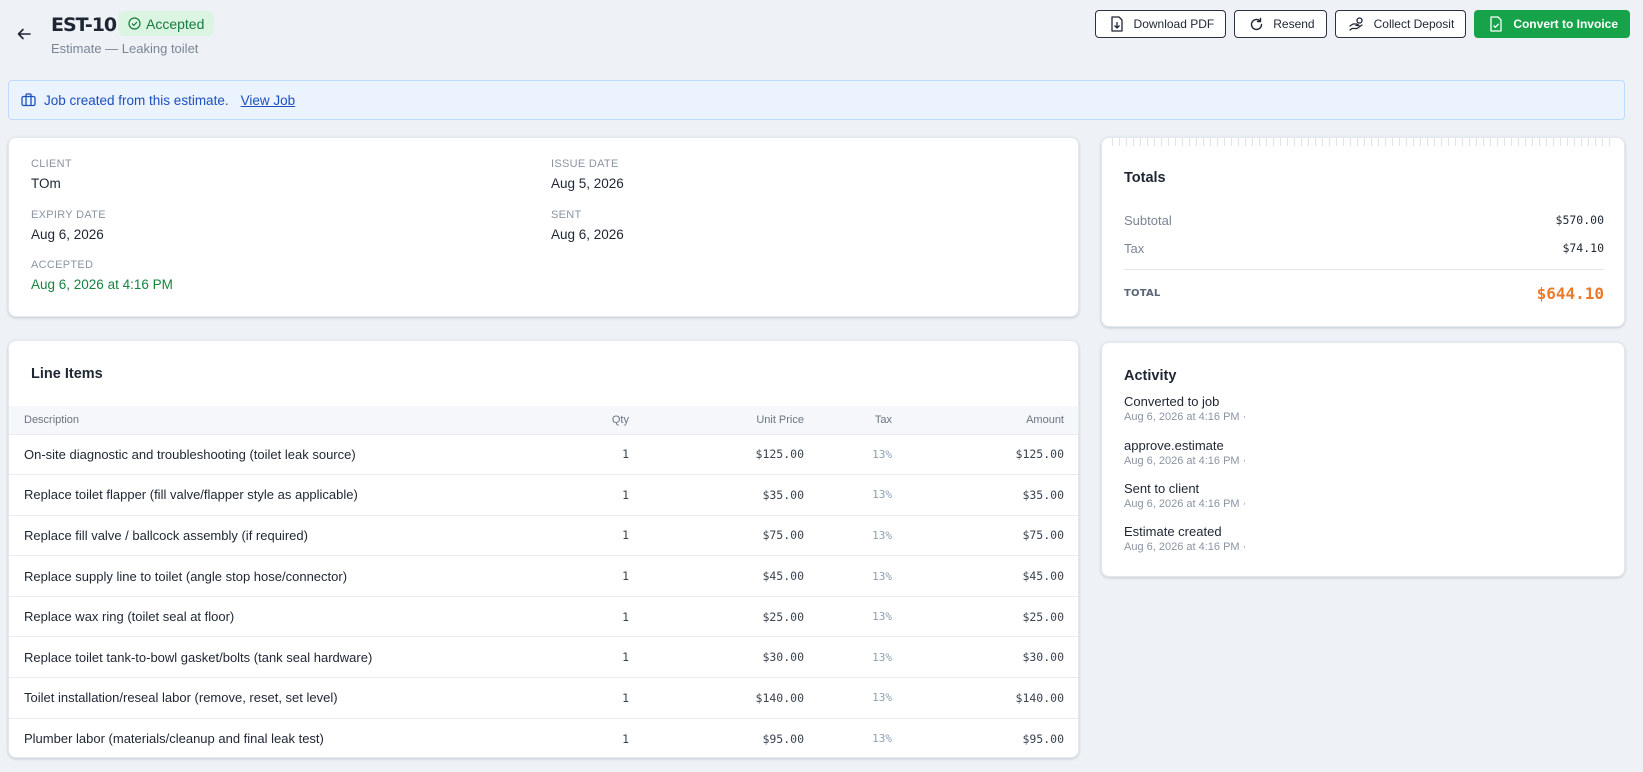  What do you see at coordinates (52, 419) in the screenshot?
I see `col-description: Description` at bounding box center [52, 419].